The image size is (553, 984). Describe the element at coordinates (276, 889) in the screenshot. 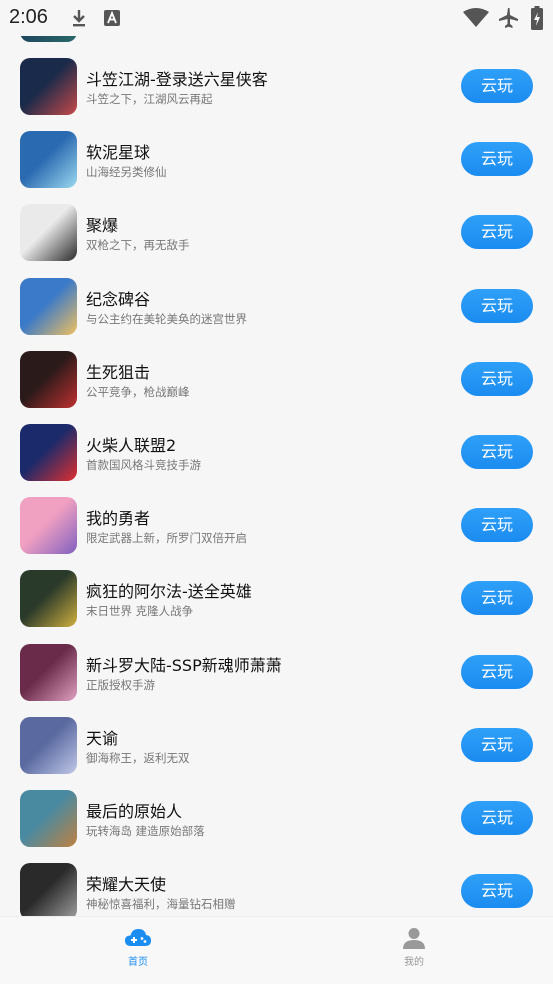

I see `game-row: 荣耀大天使神秘惊喜福利，海量钻石相赠 云玩` at that location.